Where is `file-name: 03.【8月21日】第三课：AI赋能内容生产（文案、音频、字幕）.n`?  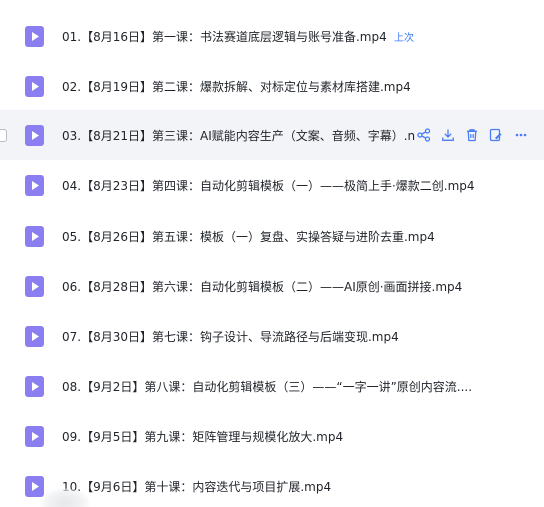
file-name: 03.【8月21日】第三课：AI赋能内容生产（文案、音频、字幕）.n is located at coordinates (238, 135).